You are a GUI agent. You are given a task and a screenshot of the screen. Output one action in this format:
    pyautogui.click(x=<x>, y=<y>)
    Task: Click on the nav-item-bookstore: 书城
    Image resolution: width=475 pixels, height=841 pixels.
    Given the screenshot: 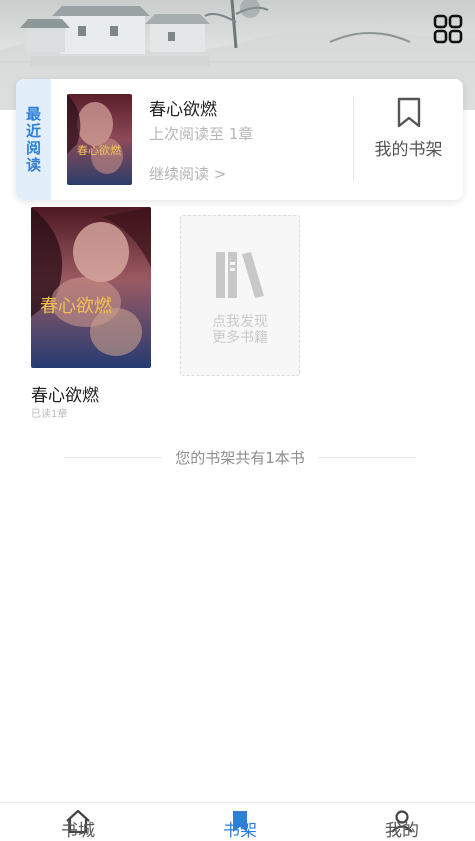 What is the action you would take?
    pyautogui.click(x=78, y=822)
    